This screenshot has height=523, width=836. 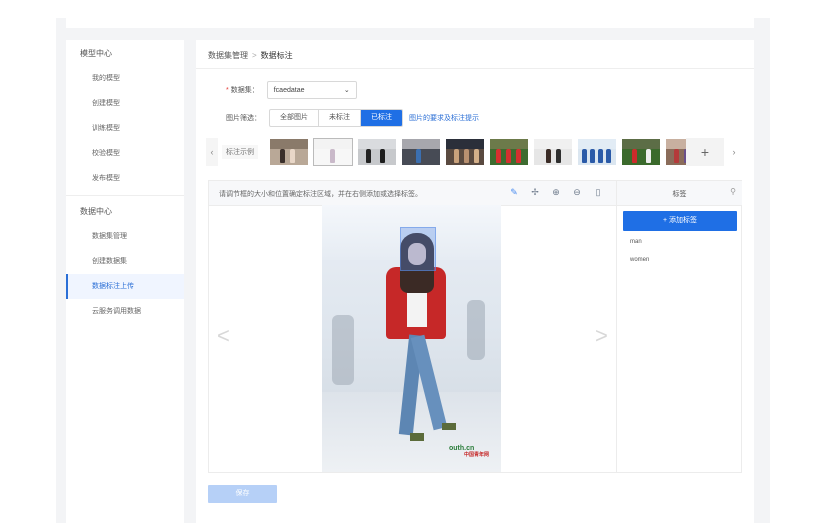 What do you see at coordinates (680, 221) in the screenshot?
I see `add-label-button: + 添加标签` at bounding box center [680, 221].